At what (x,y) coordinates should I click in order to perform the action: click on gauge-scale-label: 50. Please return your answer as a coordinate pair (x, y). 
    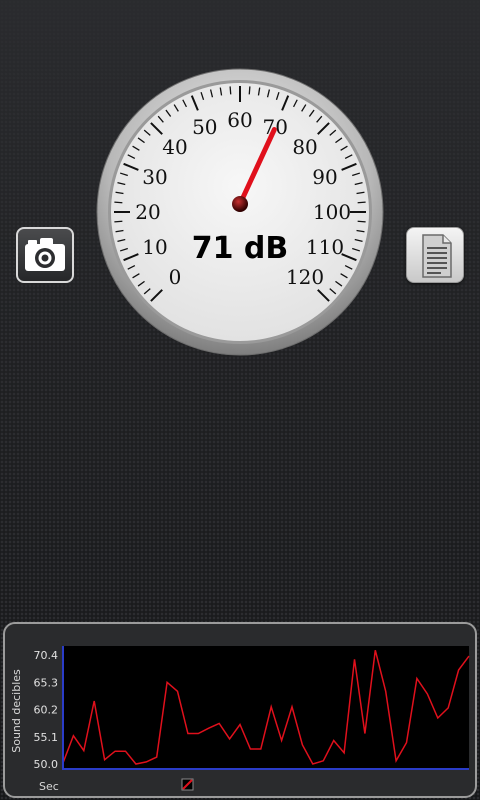
    Looking at the image, I should click on (204, 127).